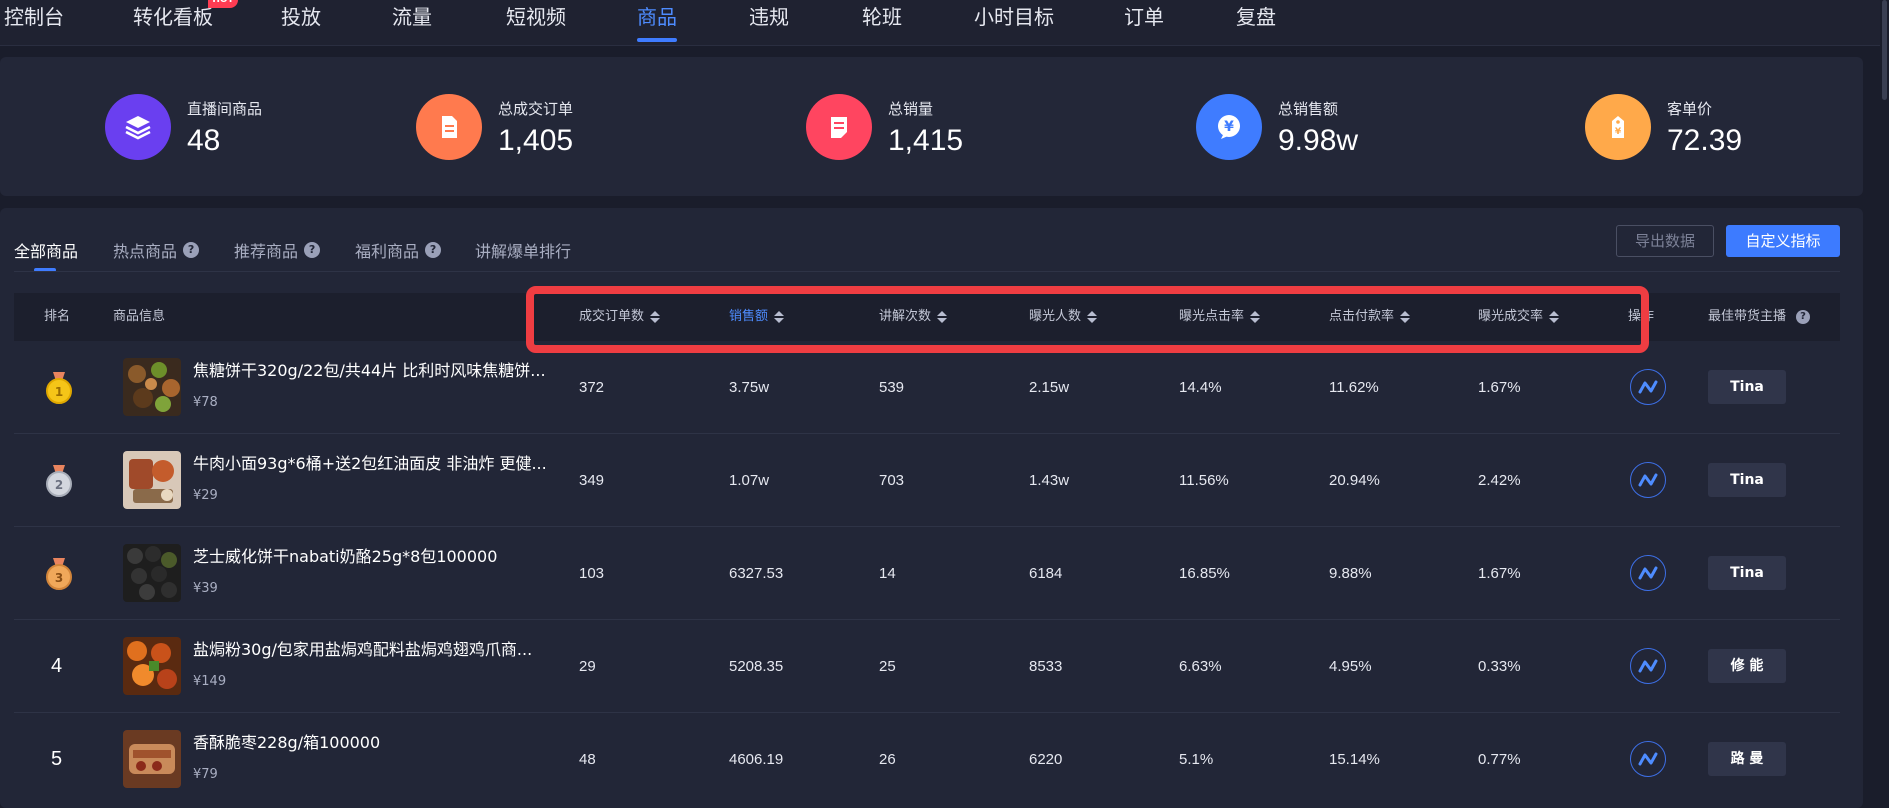 The height and width of the screenshot is (808, 1889). What do you see at coordinates (1354, 759) in the screenshot?
I see `cell-pay-rate: 15.14%` at bounding box center [1354, 759].